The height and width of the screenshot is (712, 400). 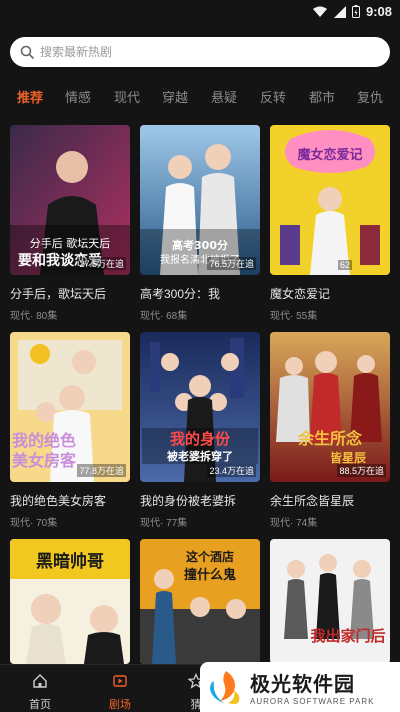 I want to click on tab-revenge: 复仇, so click(x=370, y=96).